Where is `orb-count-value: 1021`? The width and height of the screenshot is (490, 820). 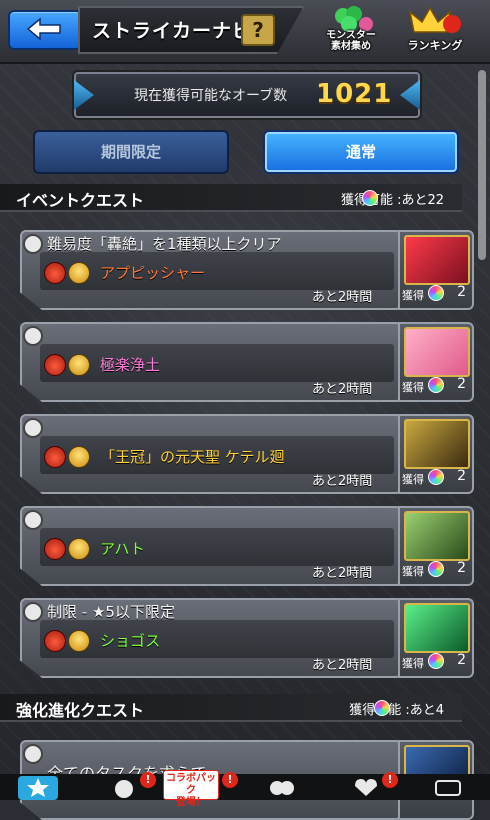 orb-count-value: 1021 is located at coordinates (354, 94).